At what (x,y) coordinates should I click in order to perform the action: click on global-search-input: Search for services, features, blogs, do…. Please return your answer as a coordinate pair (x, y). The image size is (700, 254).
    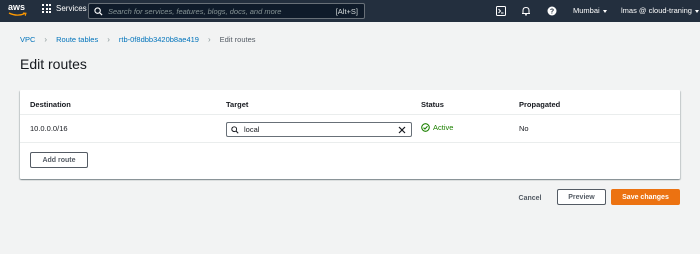
    Looking at the image, I should click on (226, 11).